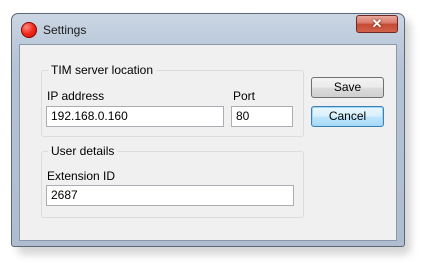 This screenshot has height=272, width=425. I want to click on red-circle-icon, so click(29, 30).